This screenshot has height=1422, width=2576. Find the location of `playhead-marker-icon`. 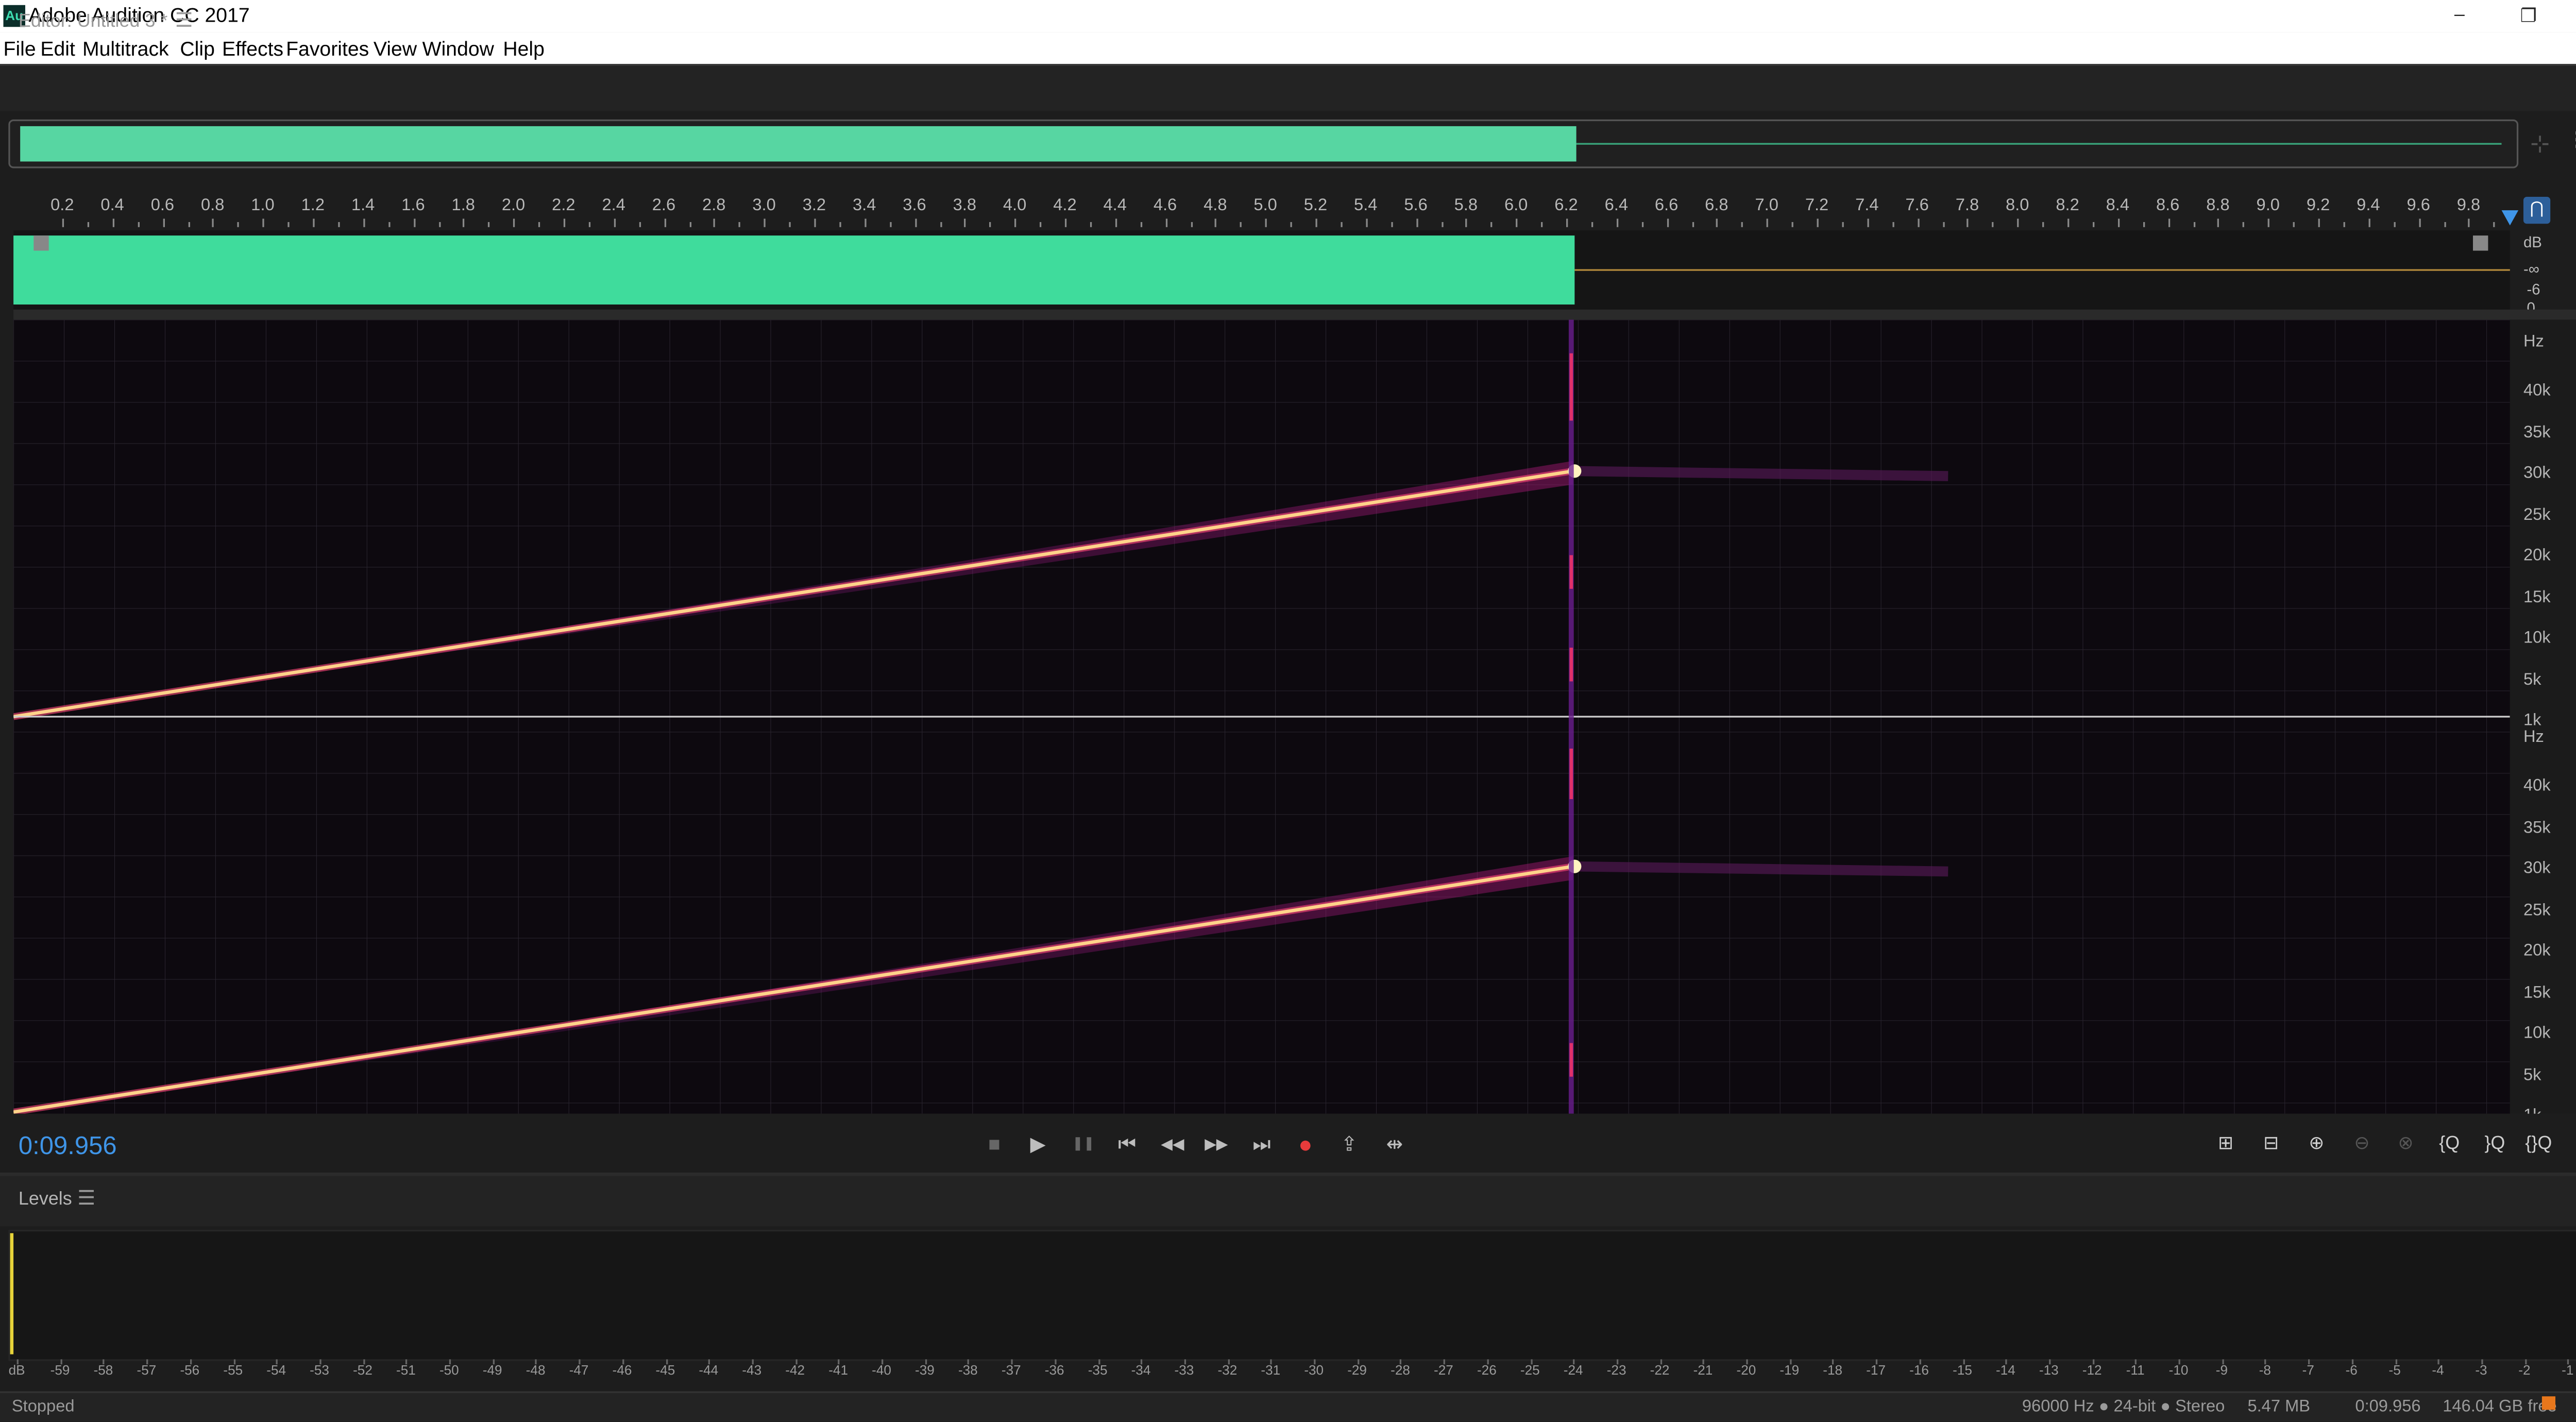

playhead-marker-icon is located at coordinates (2510, 219).